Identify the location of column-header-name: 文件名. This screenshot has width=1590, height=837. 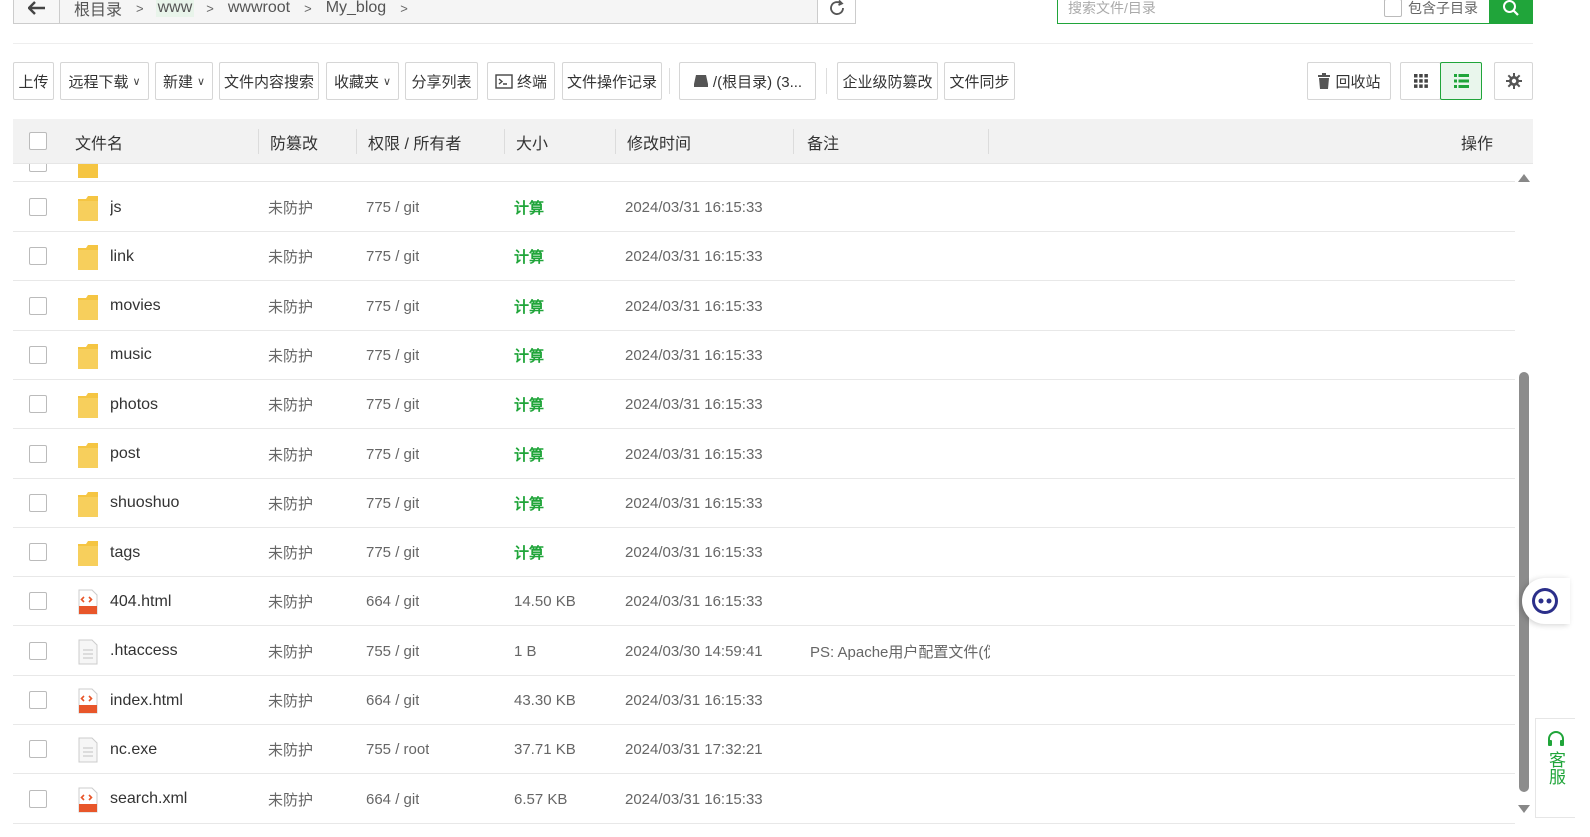
(99, 141).